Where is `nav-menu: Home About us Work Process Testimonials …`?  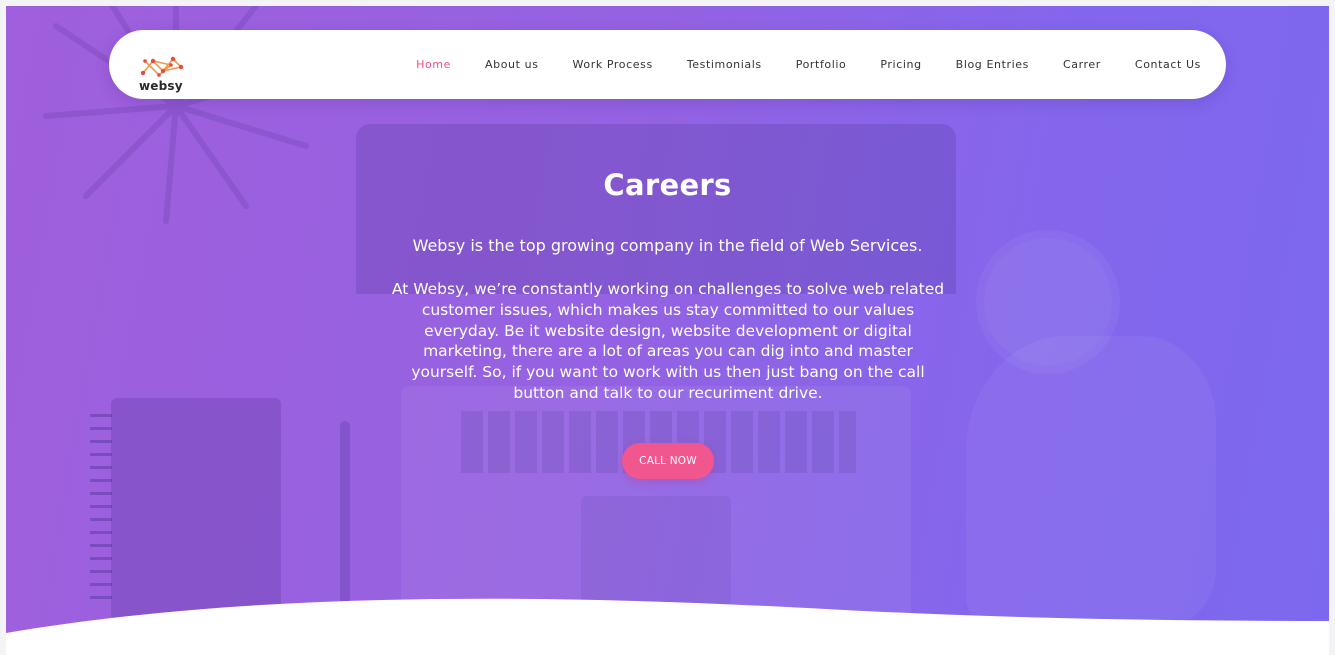
nav-menu: Home About us Work Process Testimonials … is located at coordinates (800, 64).